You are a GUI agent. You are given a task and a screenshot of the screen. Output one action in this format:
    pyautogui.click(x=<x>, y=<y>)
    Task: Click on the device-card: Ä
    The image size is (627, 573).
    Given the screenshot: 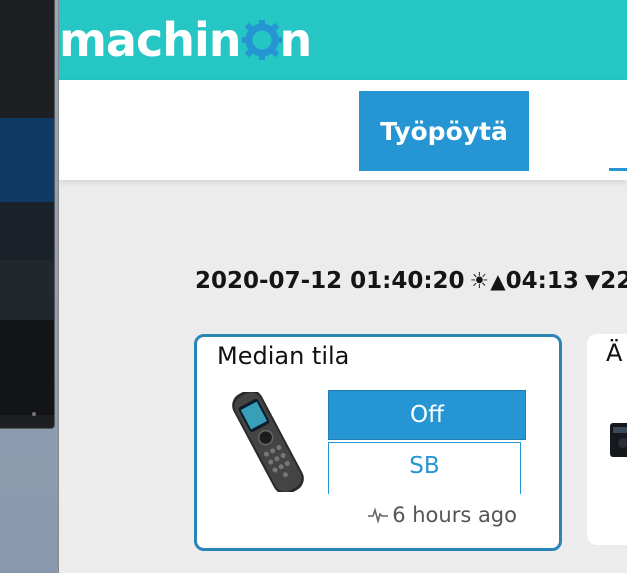 What is the action you would take?
    pyautogui.click(x=607, y=439)
    